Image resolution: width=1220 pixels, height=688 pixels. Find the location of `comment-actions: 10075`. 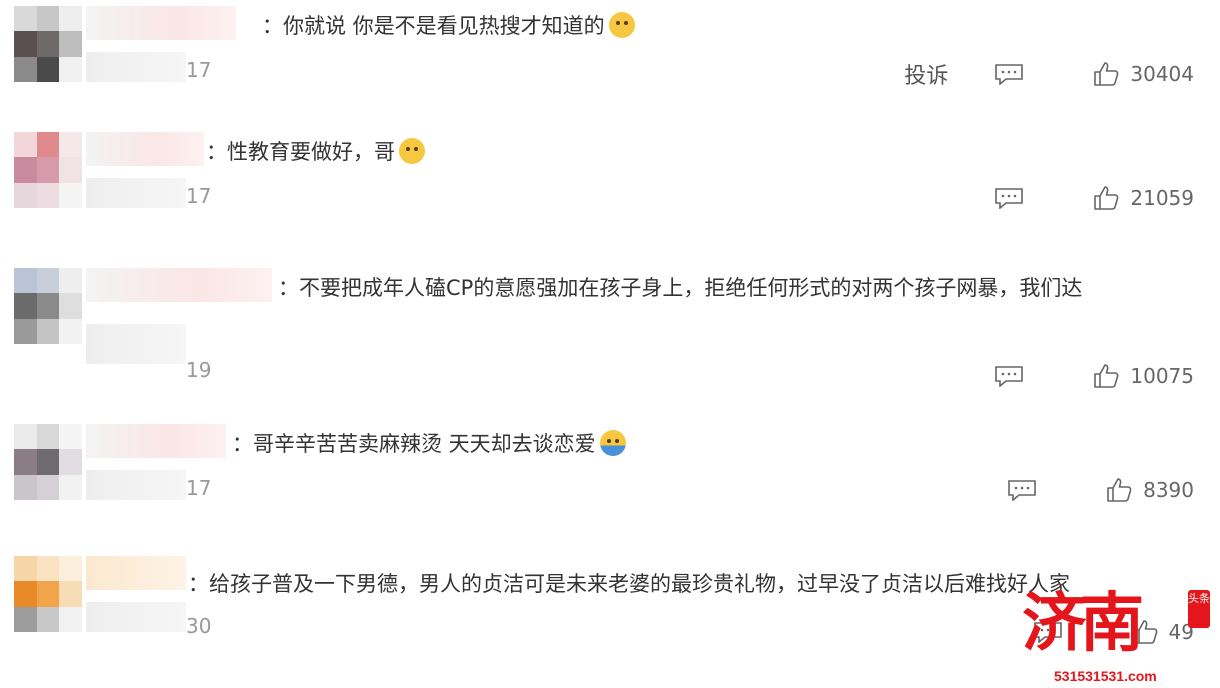

comment-actions: 10075 is located at coordinates (1094, 376).